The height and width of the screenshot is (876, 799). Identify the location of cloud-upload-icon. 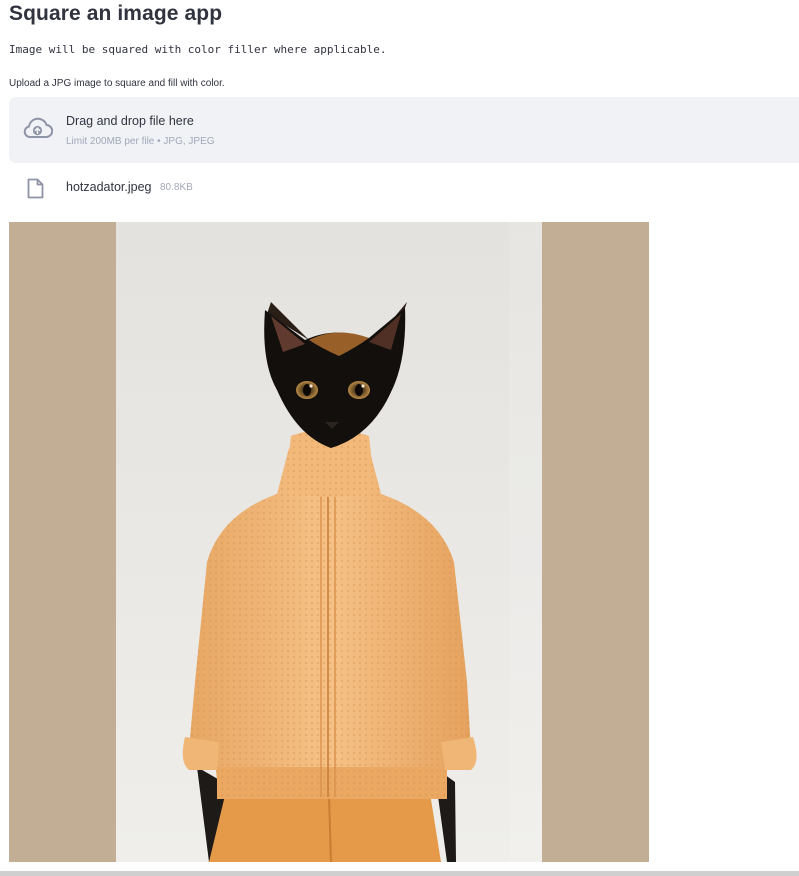
(38, 127).